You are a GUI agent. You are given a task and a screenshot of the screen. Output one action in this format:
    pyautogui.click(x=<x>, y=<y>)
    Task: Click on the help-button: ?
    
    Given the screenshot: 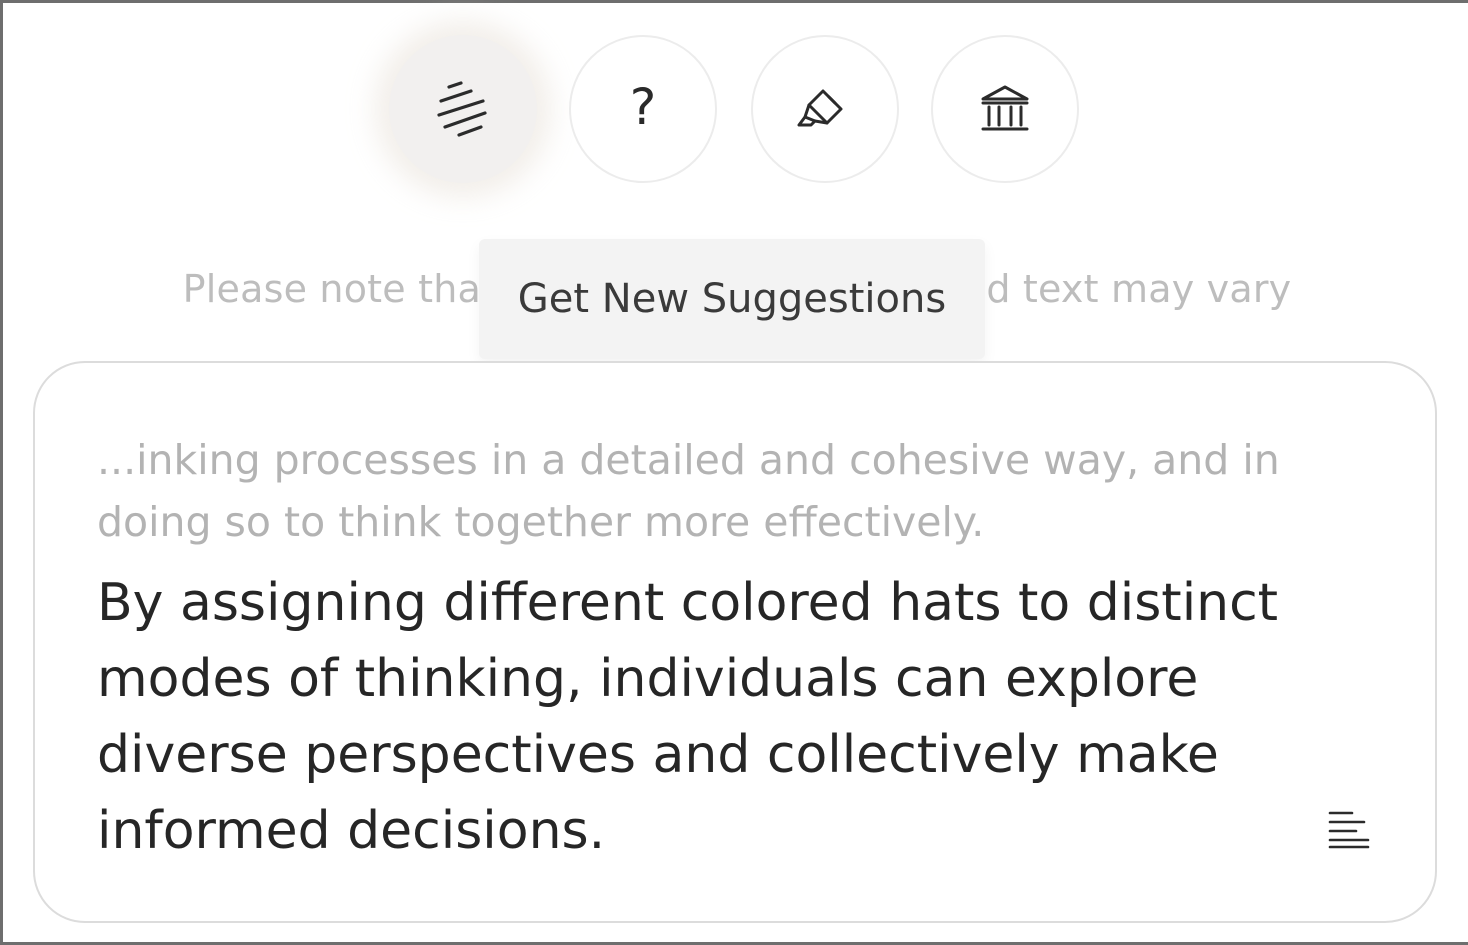 What is the action you would take?
    pyautogui.click(x=643, y=109)
    